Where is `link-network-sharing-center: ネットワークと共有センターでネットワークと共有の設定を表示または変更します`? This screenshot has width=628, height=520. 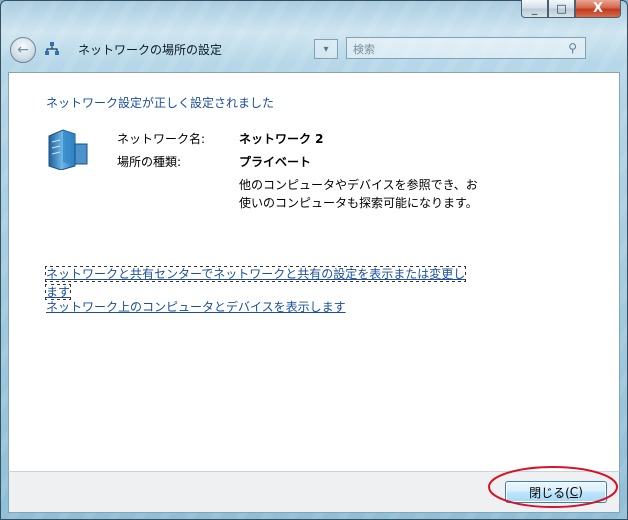
link-network-sharing-center: ネットワークと共有センターでネットワークと共有の設定を表示または変更します is located at coordinates (260, 283).